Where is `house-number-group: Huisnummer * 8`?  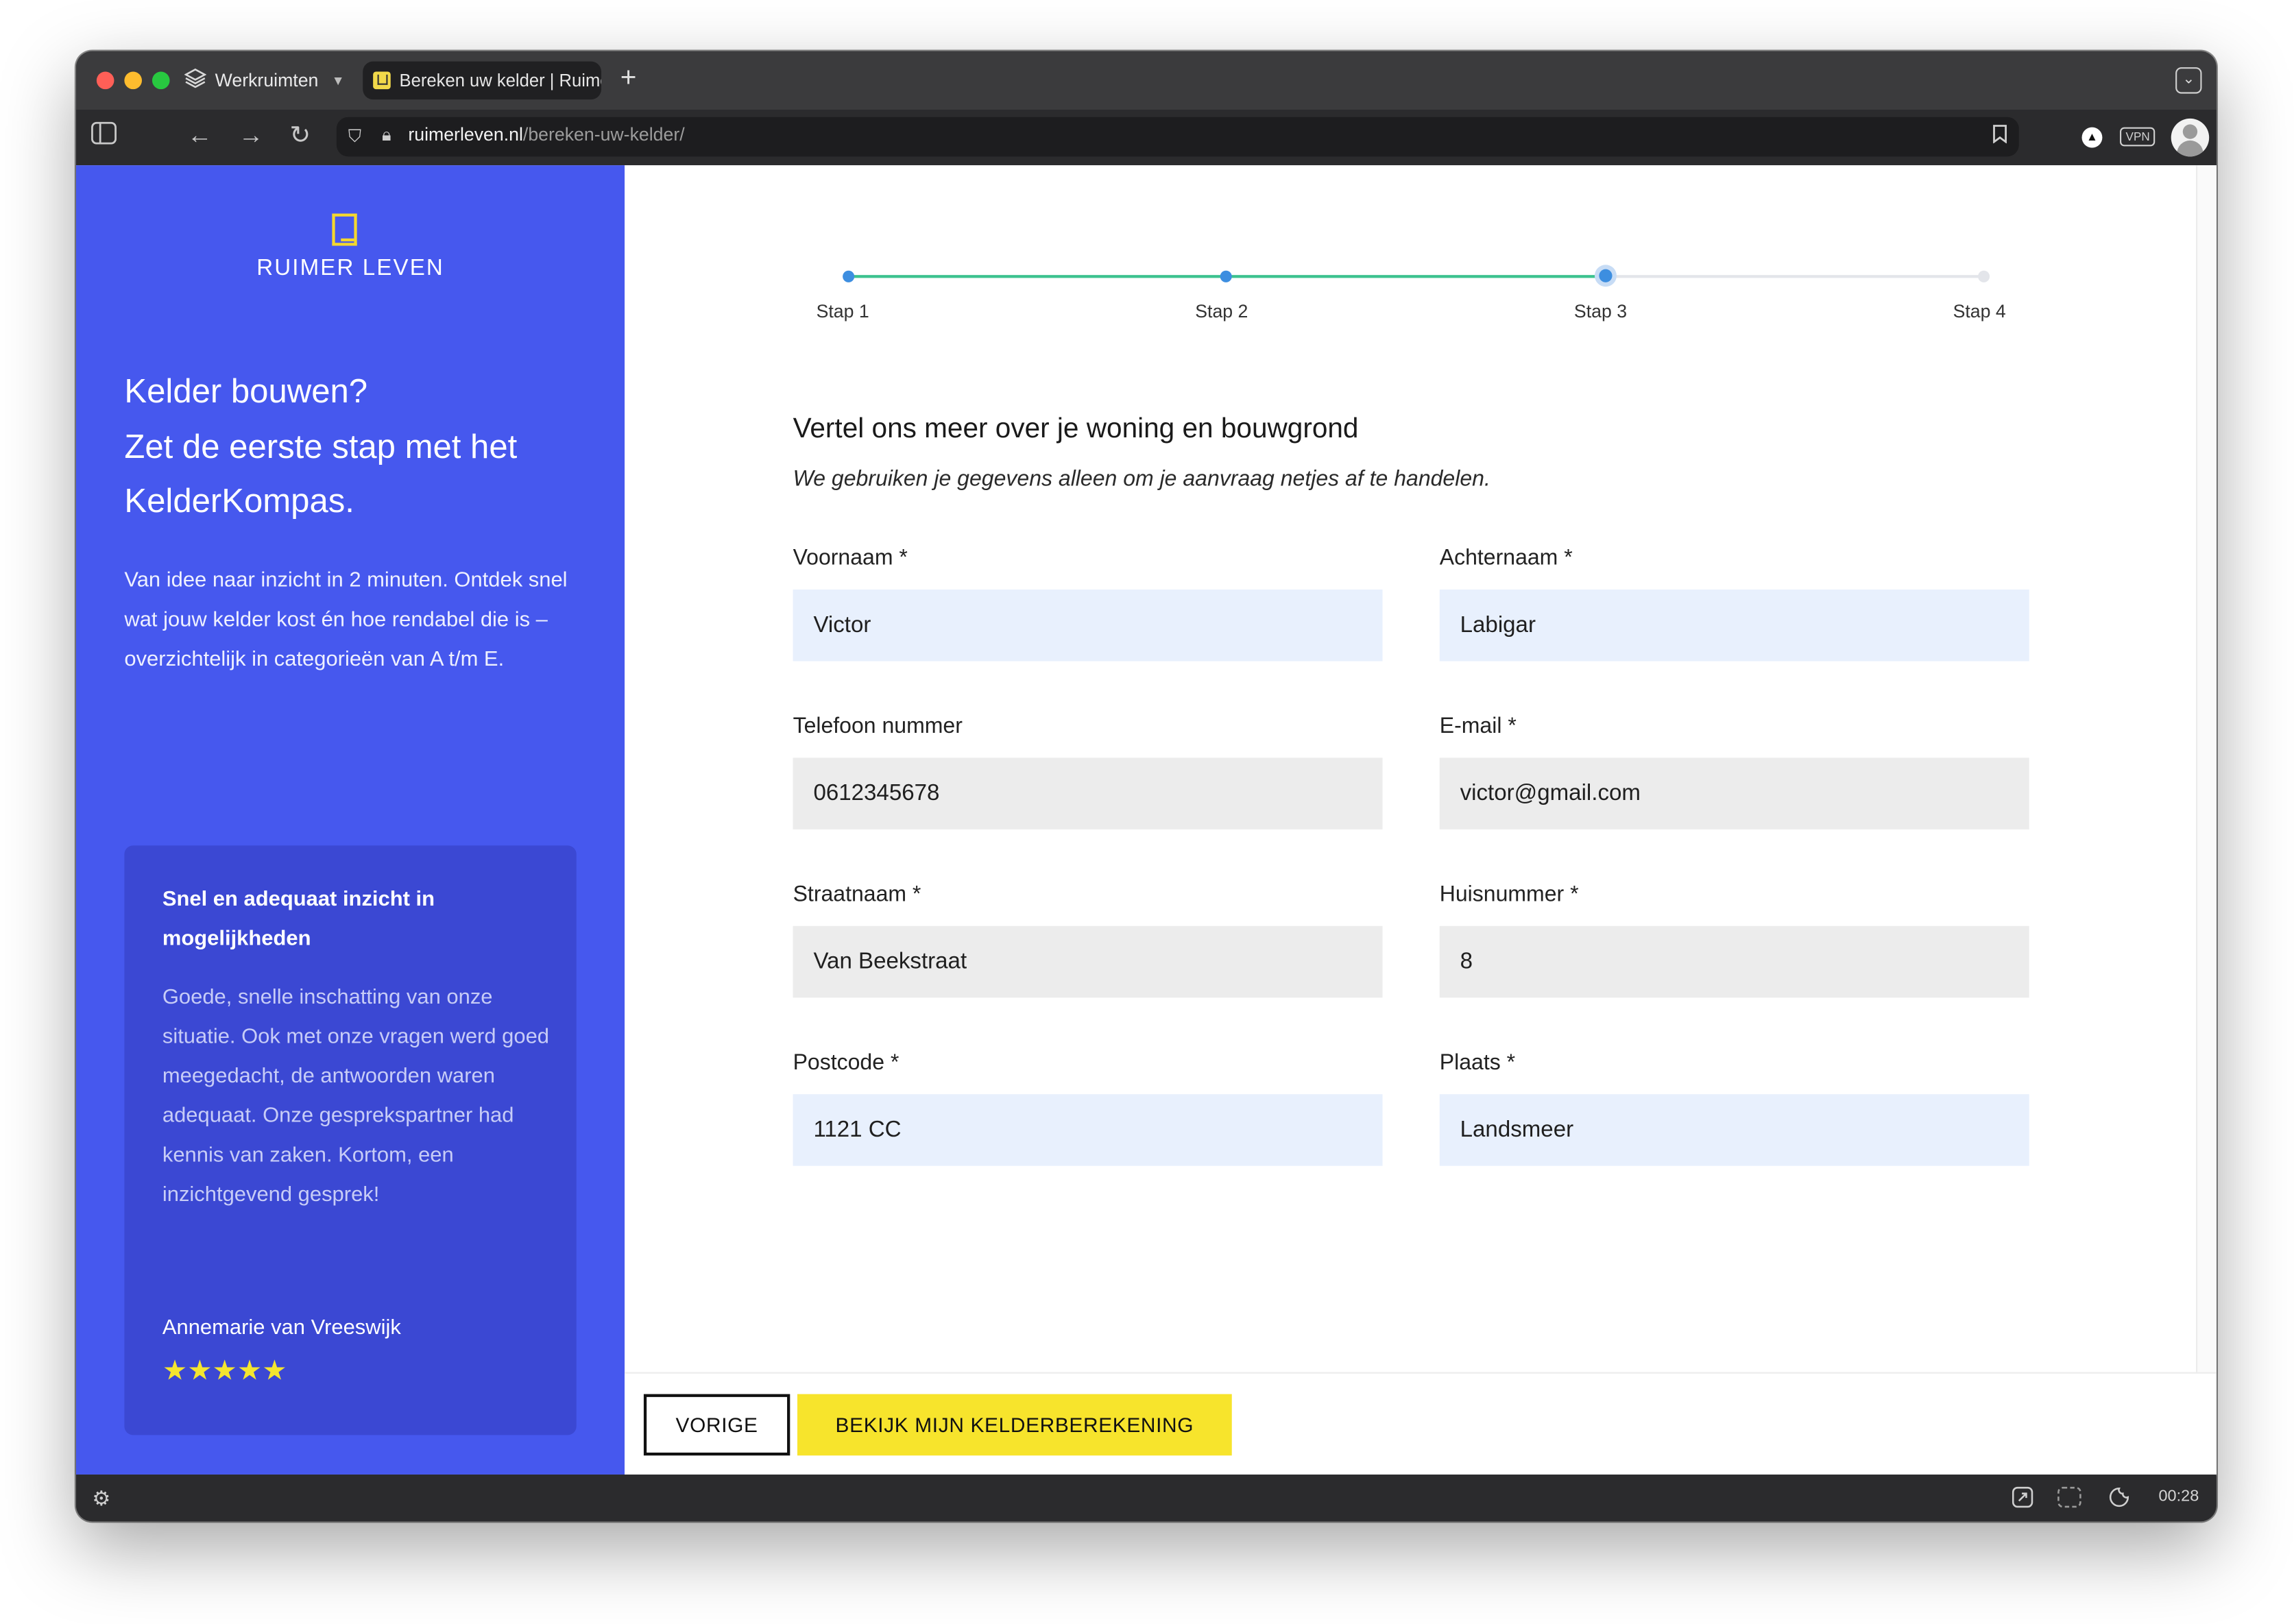 house-number-group: Huisnummer * 8 is located at coordinates (1734, 938).